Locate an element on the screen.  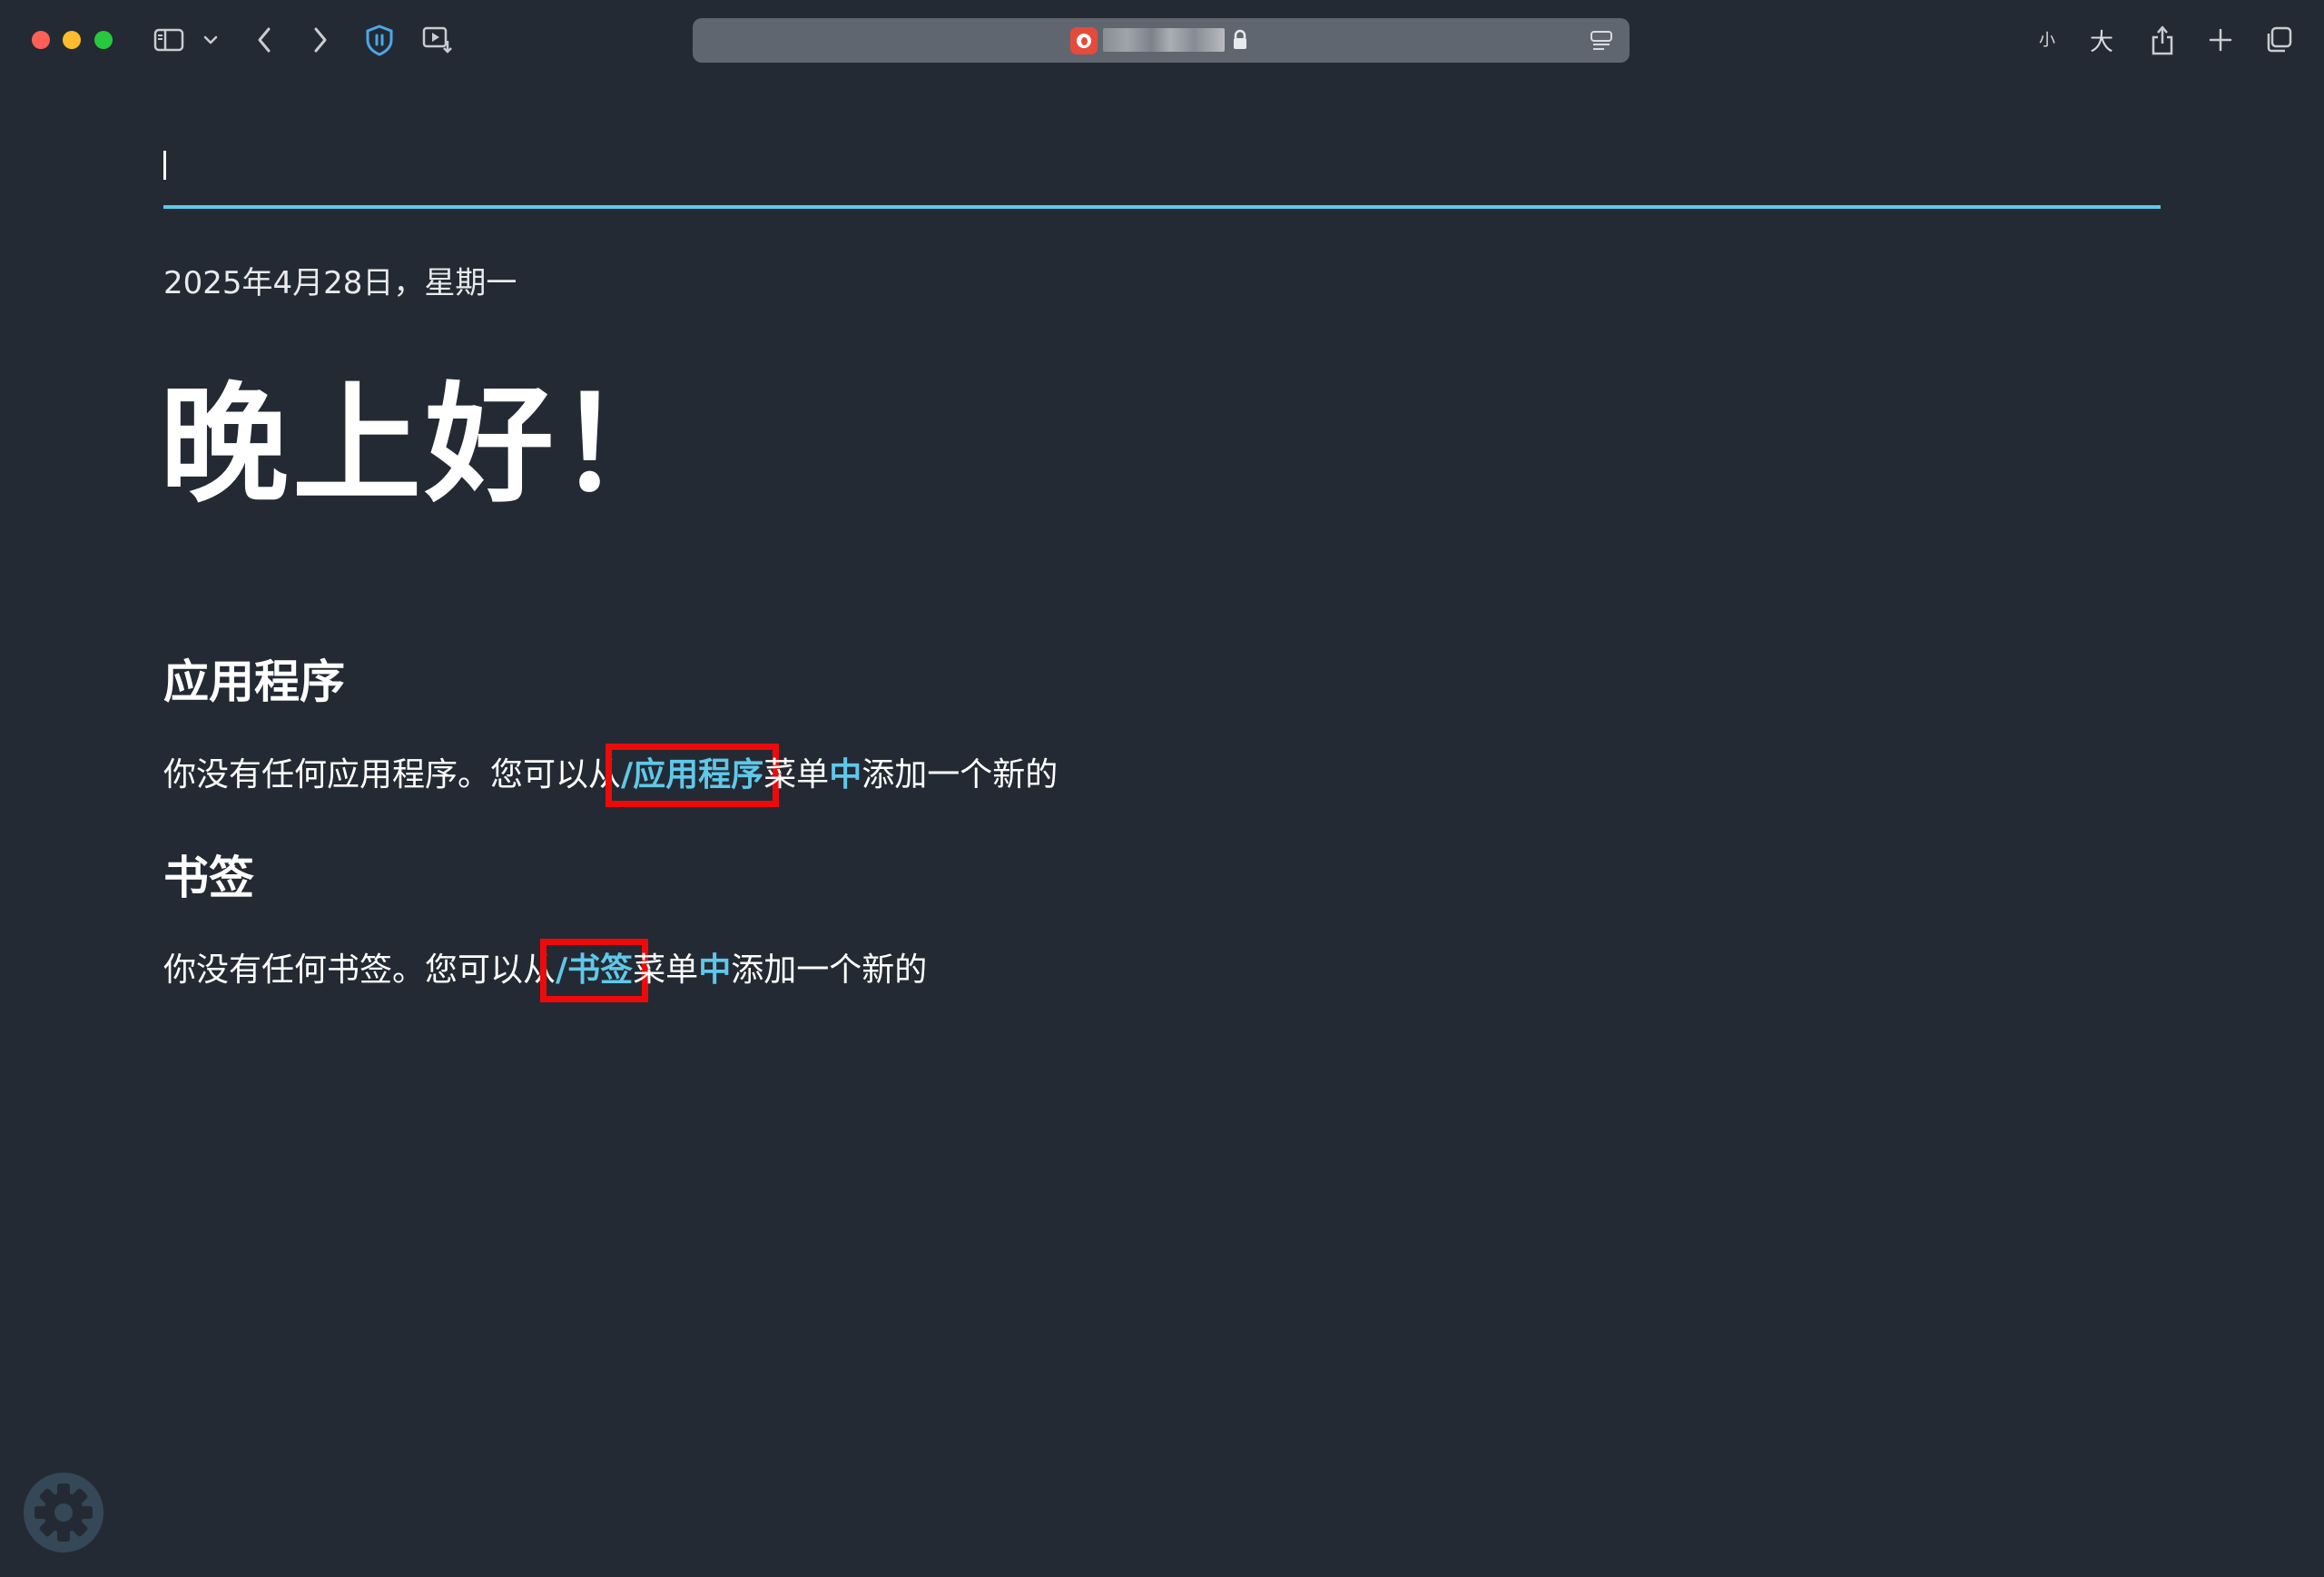
text-cursor is located at coordinates (164, 165).